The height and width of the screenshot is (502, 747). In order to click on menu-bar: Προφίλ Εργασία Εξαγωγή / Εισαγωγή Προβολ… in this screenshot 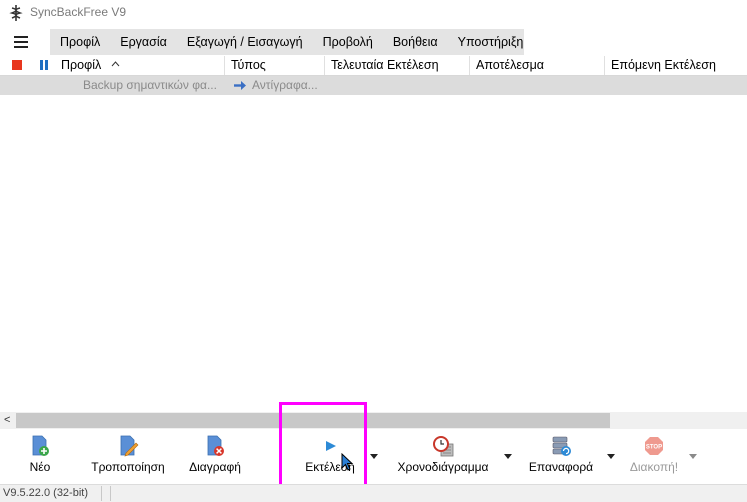, I will do `click(373, 42)`.